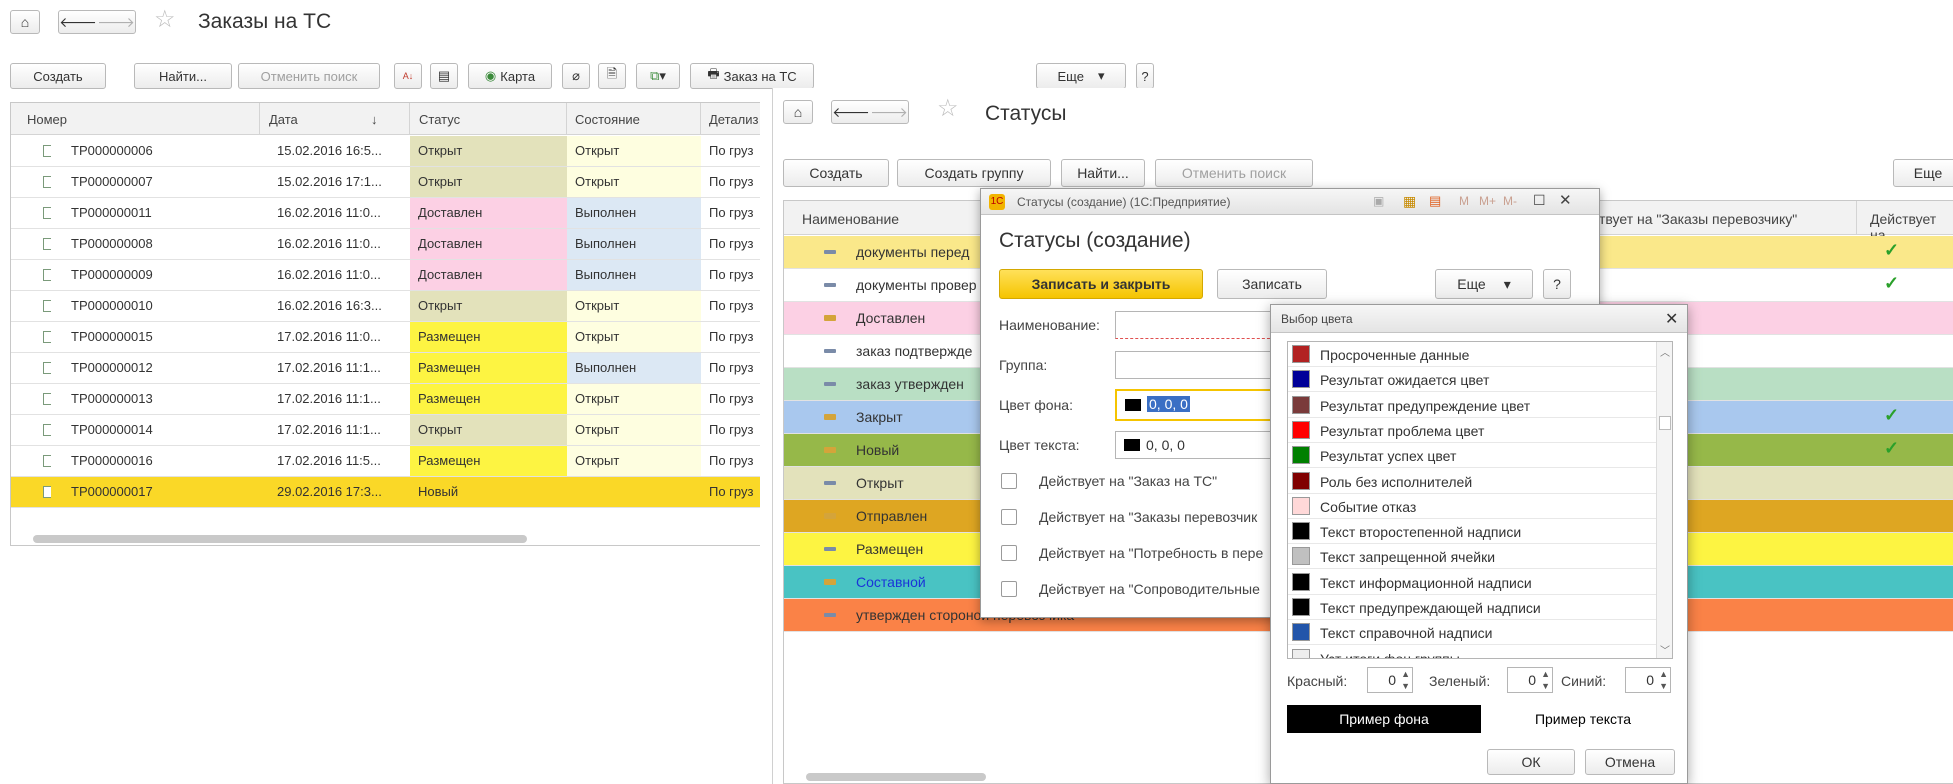 The height and width of the screenshot is (784, 1953). Describe the element at coordinates (1472, 532) in the screenshot. I see `color-item: Текст второстепенной надписи` at that location.